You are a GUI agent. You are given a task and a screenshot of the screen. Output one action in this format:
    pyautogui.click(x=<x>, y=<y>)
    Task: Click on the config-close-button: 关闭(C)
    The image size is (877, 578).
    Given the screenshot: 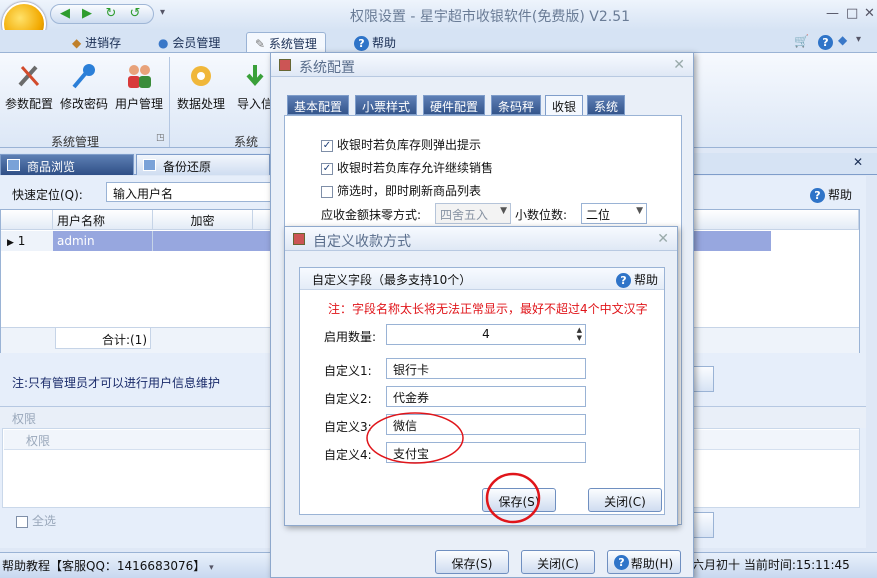 What is the action you would take?
    pyautogui.click(x=558, y=562)
    